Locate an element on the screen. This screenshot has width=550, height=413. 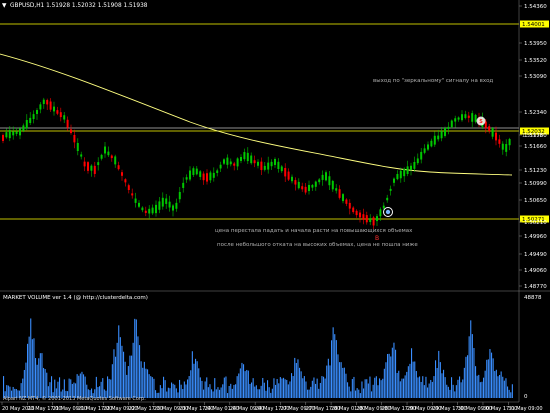
dropdown-arrow-icon: ▼ is located at coordinates (4, 6).